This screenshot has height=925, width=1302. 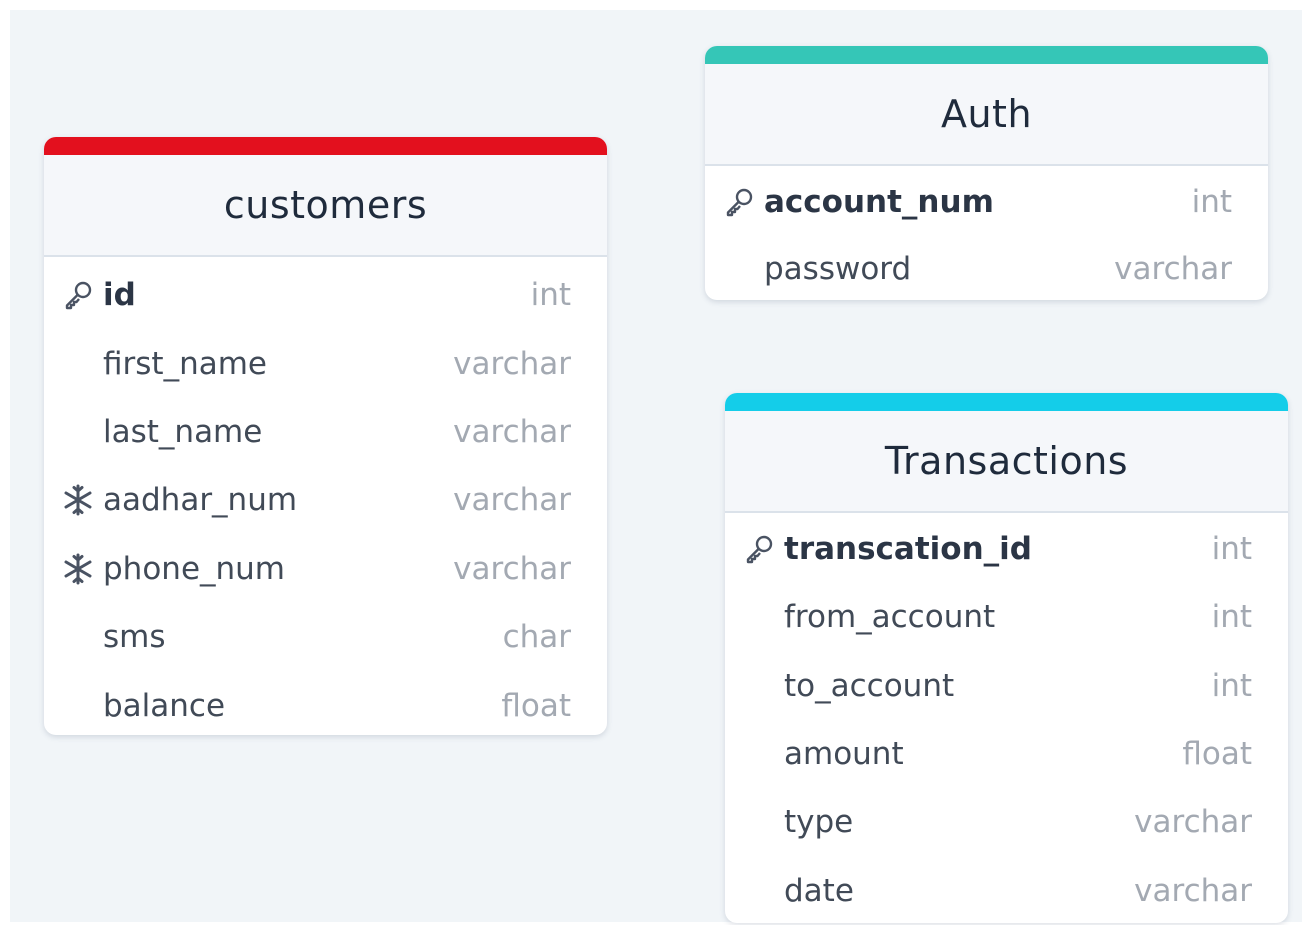 I want to click on column-name: phone_num, so click(x=194, y=568).